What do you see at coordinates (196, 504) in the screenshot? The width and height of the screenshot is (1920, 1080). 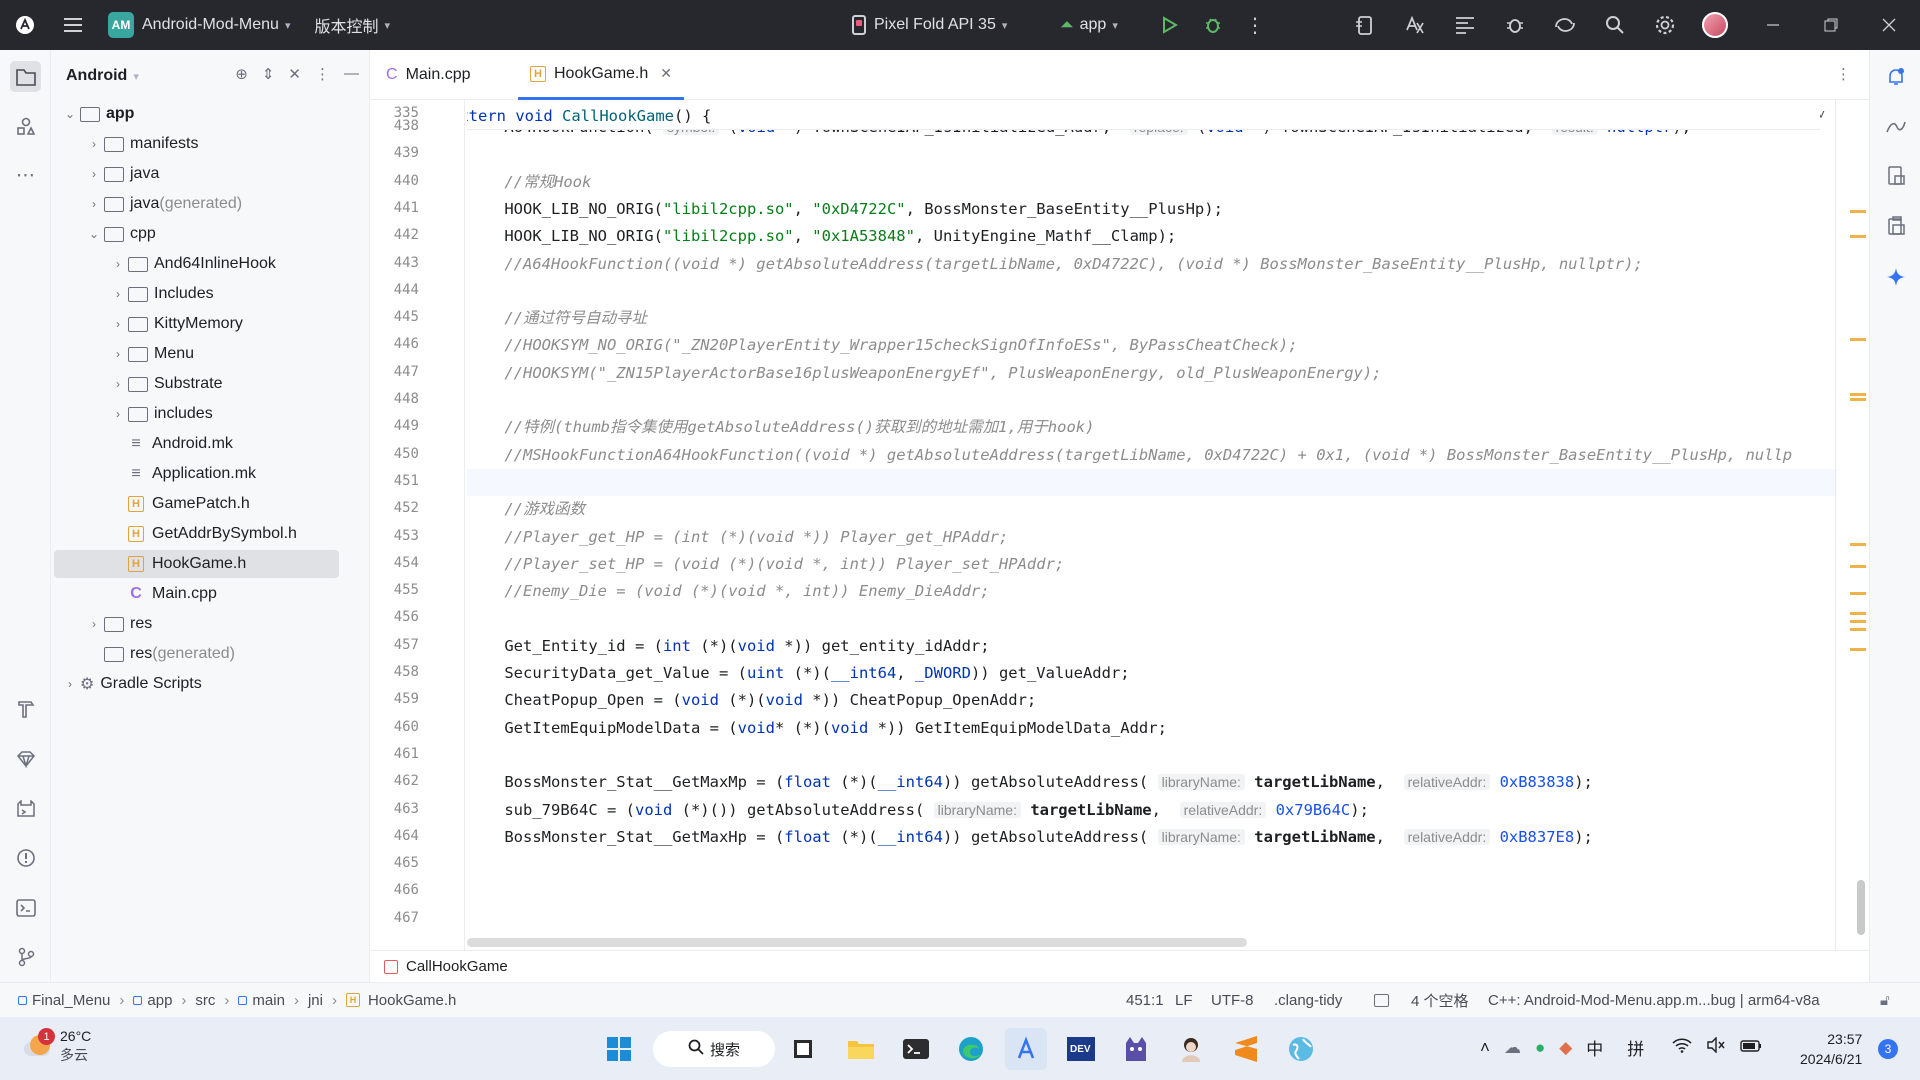 I see `tree-item: H GamePatch.h` at bounding box center [196, 504].